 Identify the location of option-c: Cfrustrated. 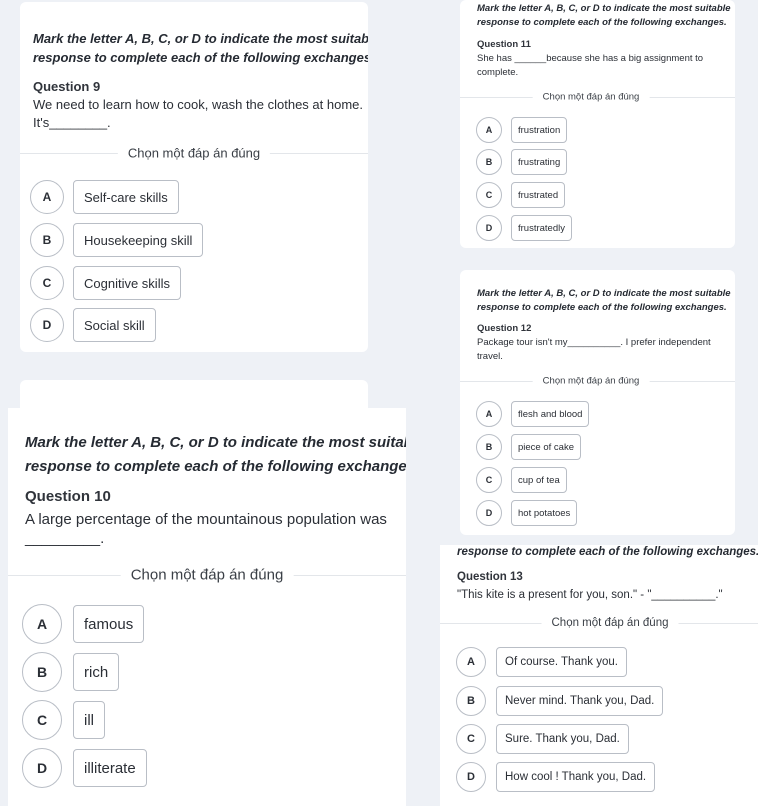
(521, 195).